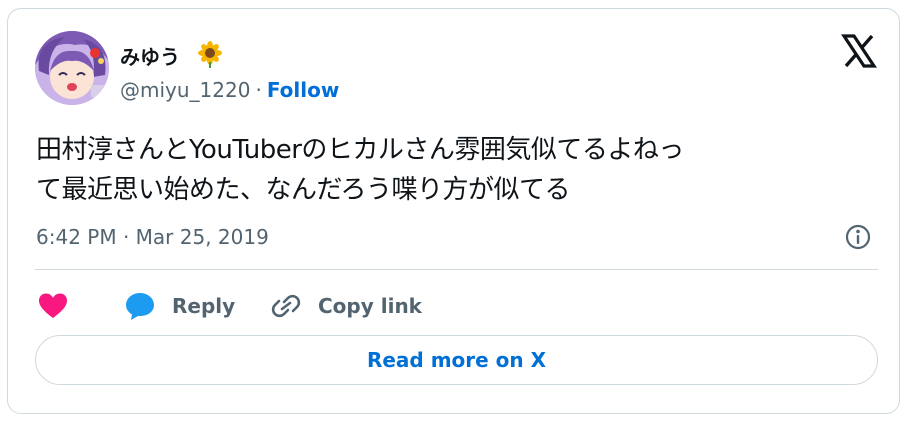 The height and width of the screenshot is (424, 909). I want to click on copy-link-button: Copy link, so click(346, 306).